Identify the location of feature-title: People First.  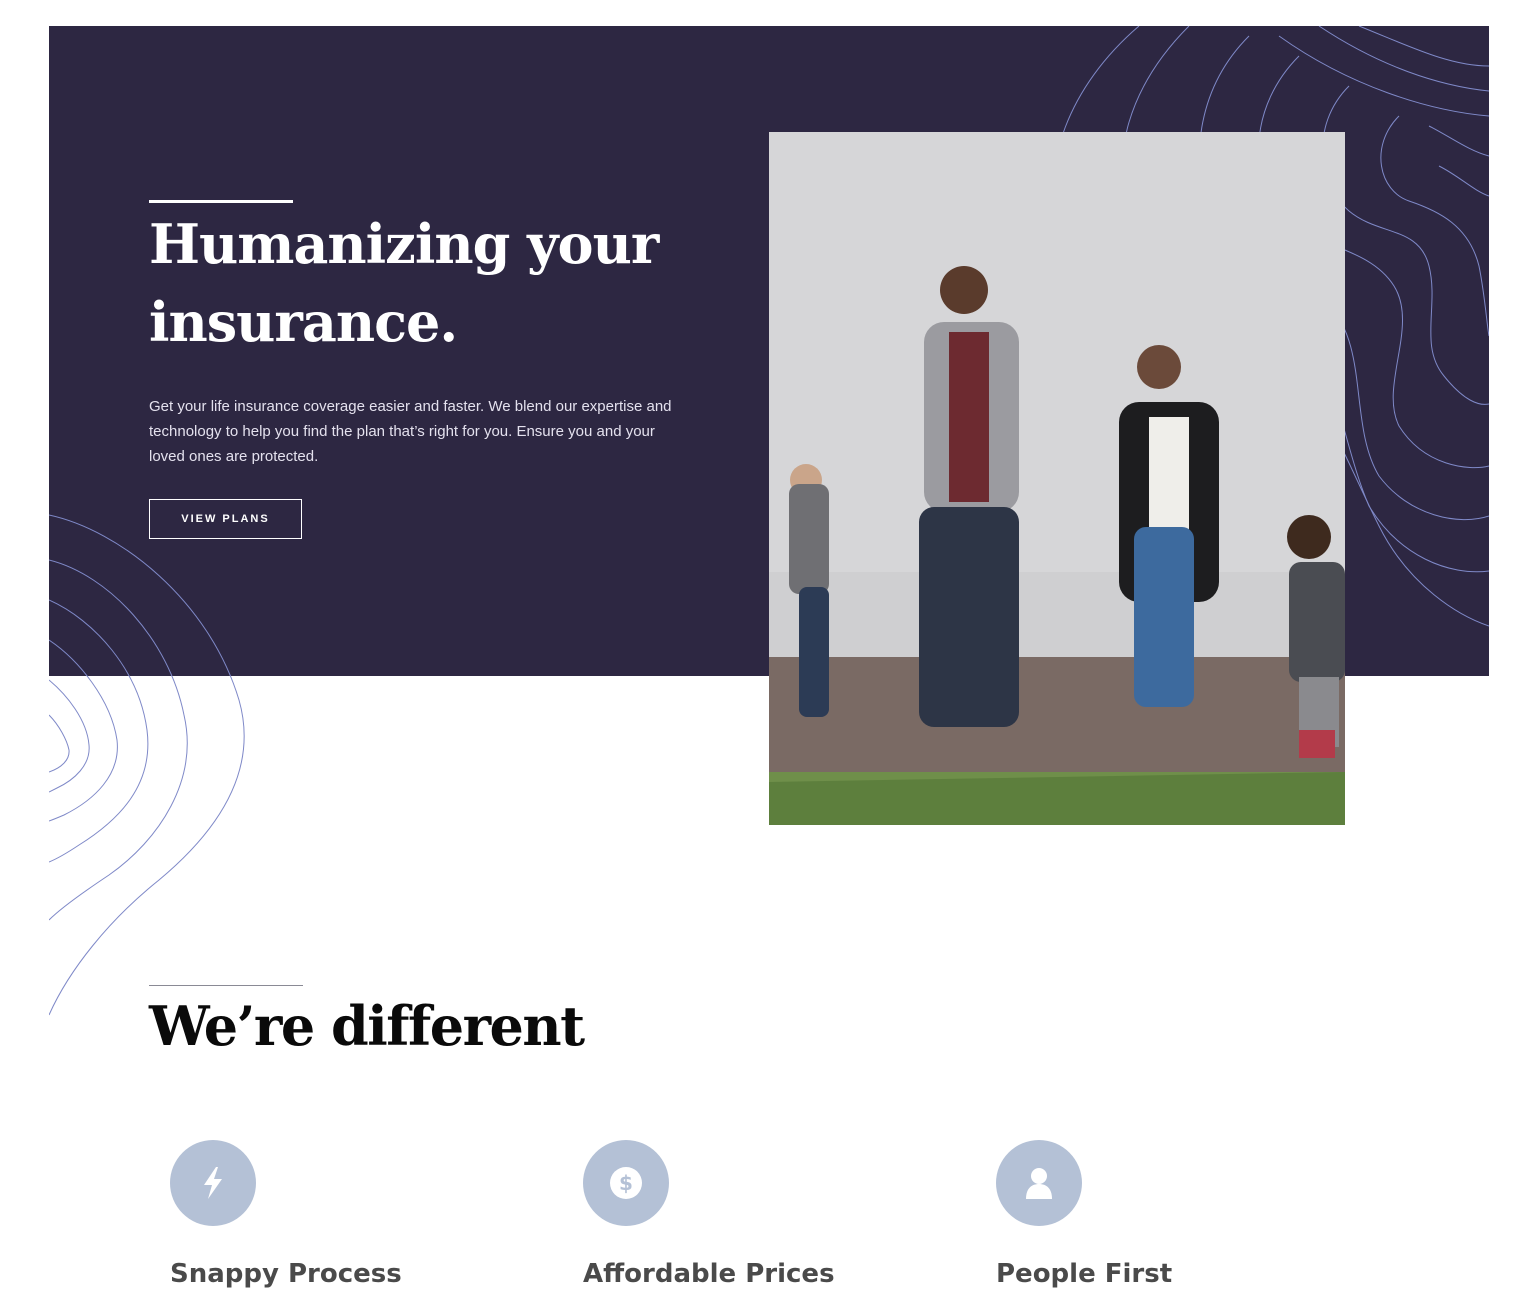
(1084, 1274).